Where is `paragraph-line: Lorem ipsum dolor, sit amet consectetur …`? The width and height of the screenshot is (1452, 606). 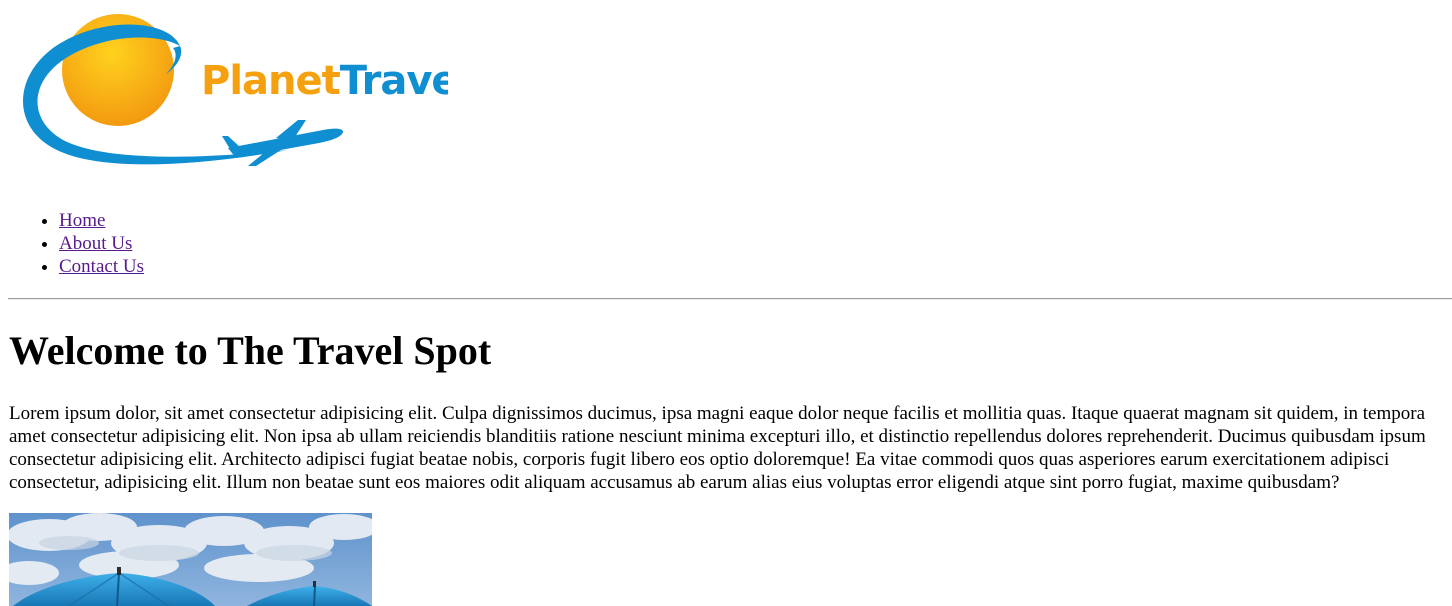 paragraph-line: Lorem ipsum dolor, sit amet consectetur … is located at coordinates (717, 413).